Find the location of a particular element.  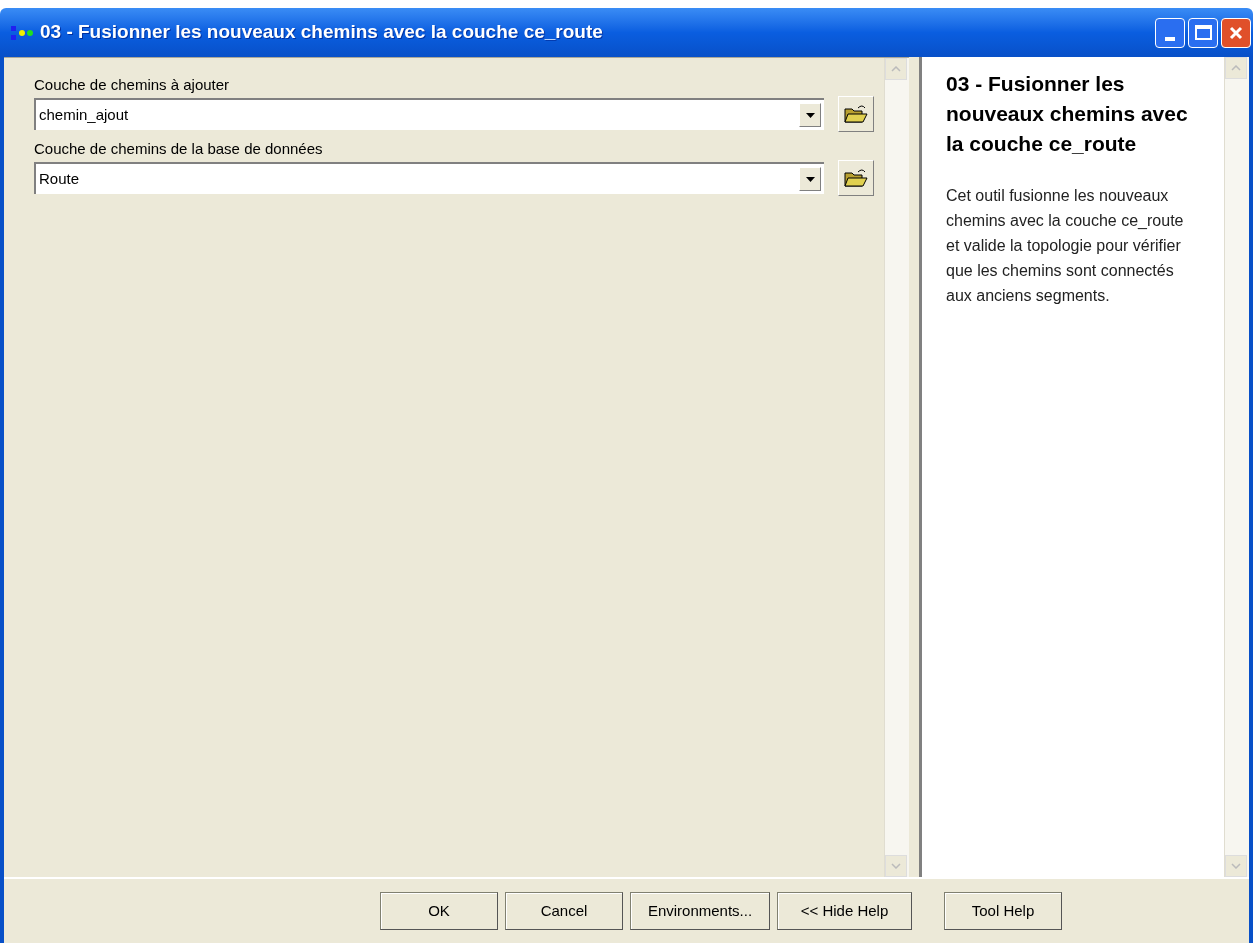

minimize-button is located at coordinates (1170, 32).